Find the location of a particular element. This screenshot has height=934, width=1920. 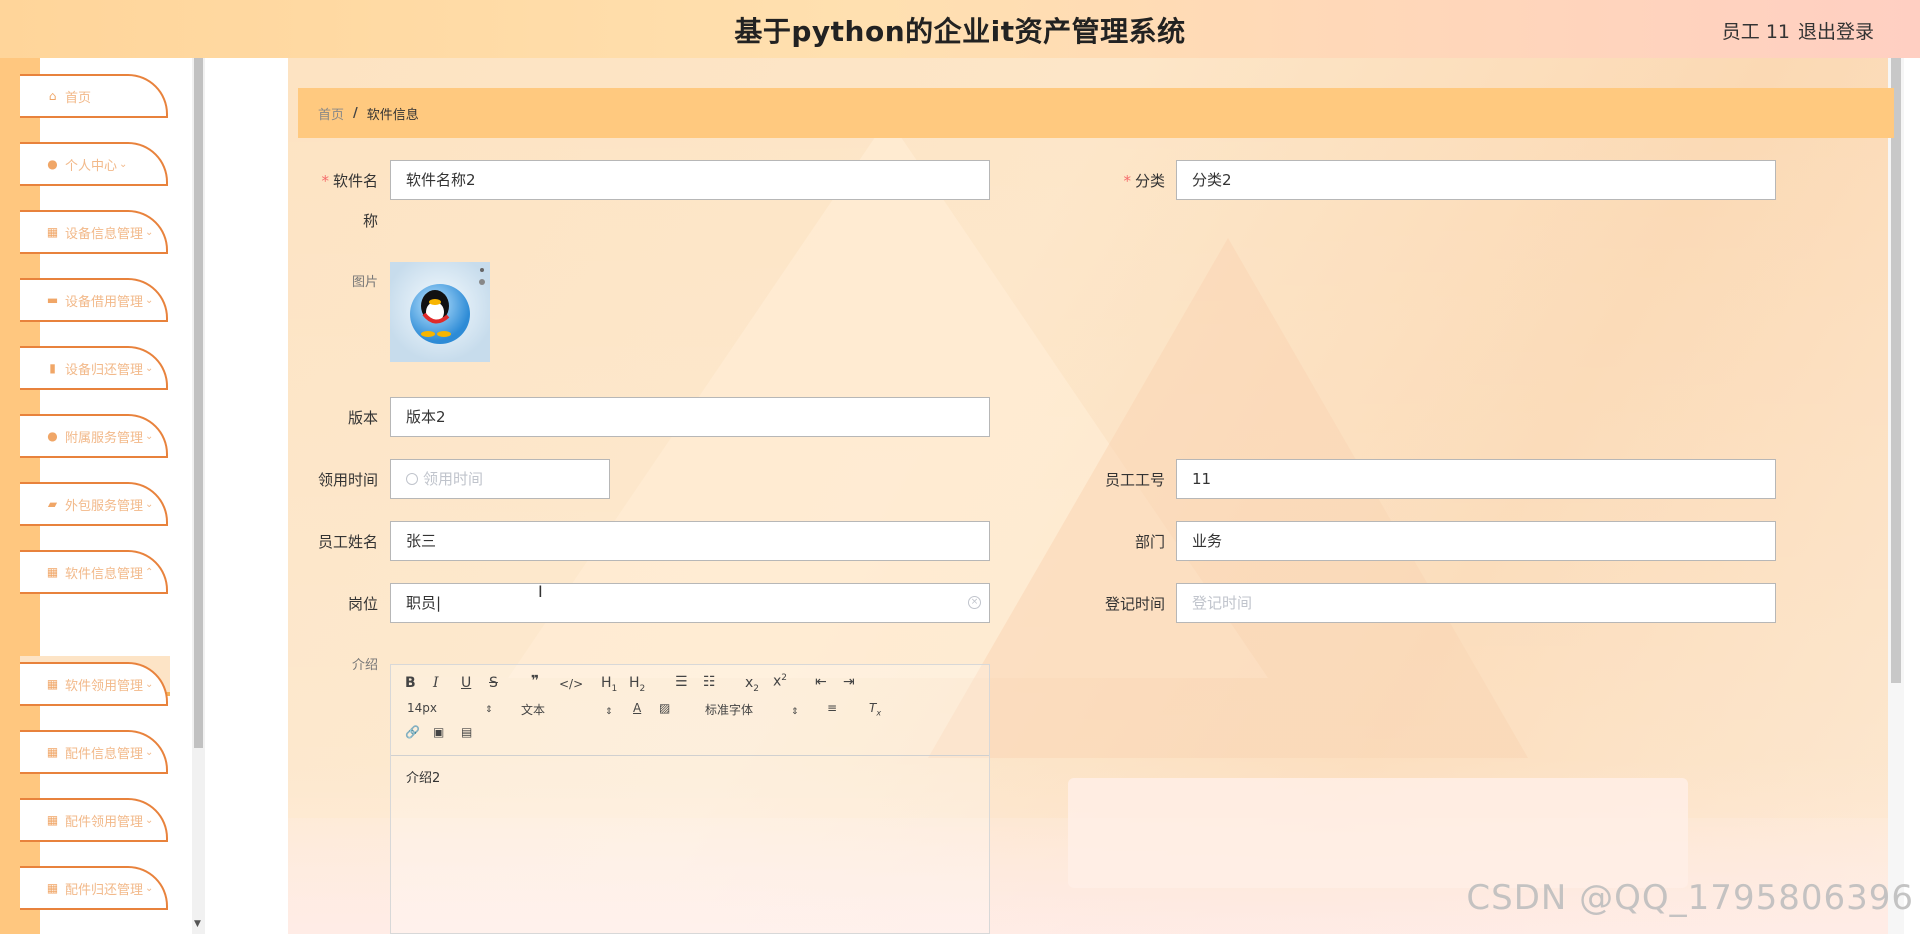

text-type-select: 文本 ⇕ is located at coordinates (567, 709).